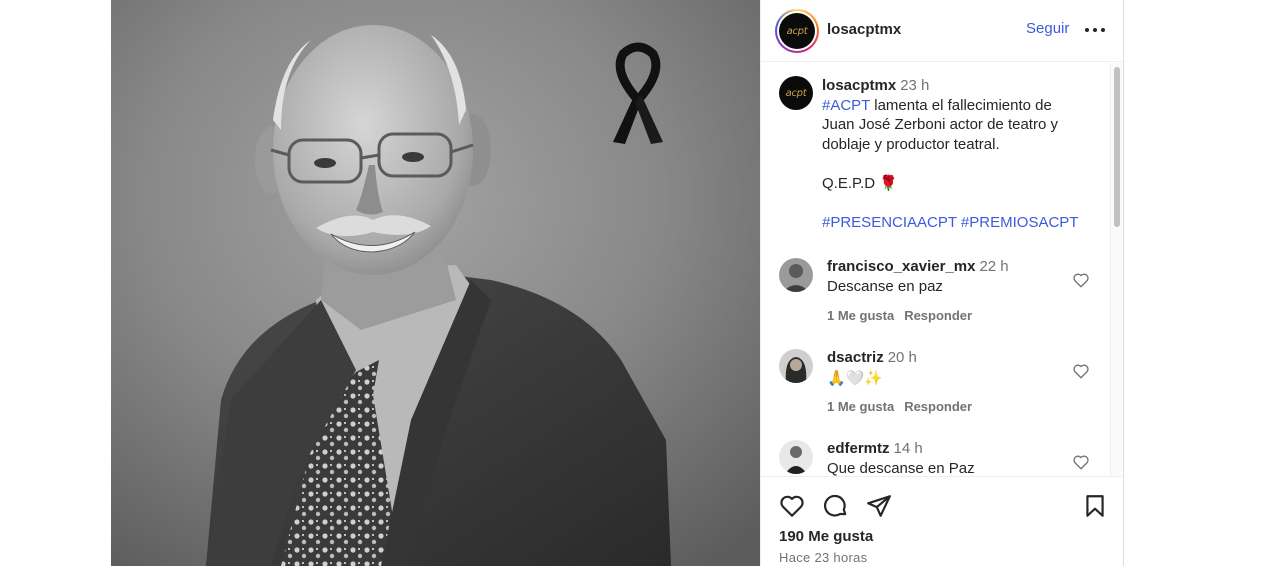 This screenshot has width=1280, height=566. Describe the element at coordinates (885, 286) in the screenshot. I see `comment-text: Descanse en paz` at that location.